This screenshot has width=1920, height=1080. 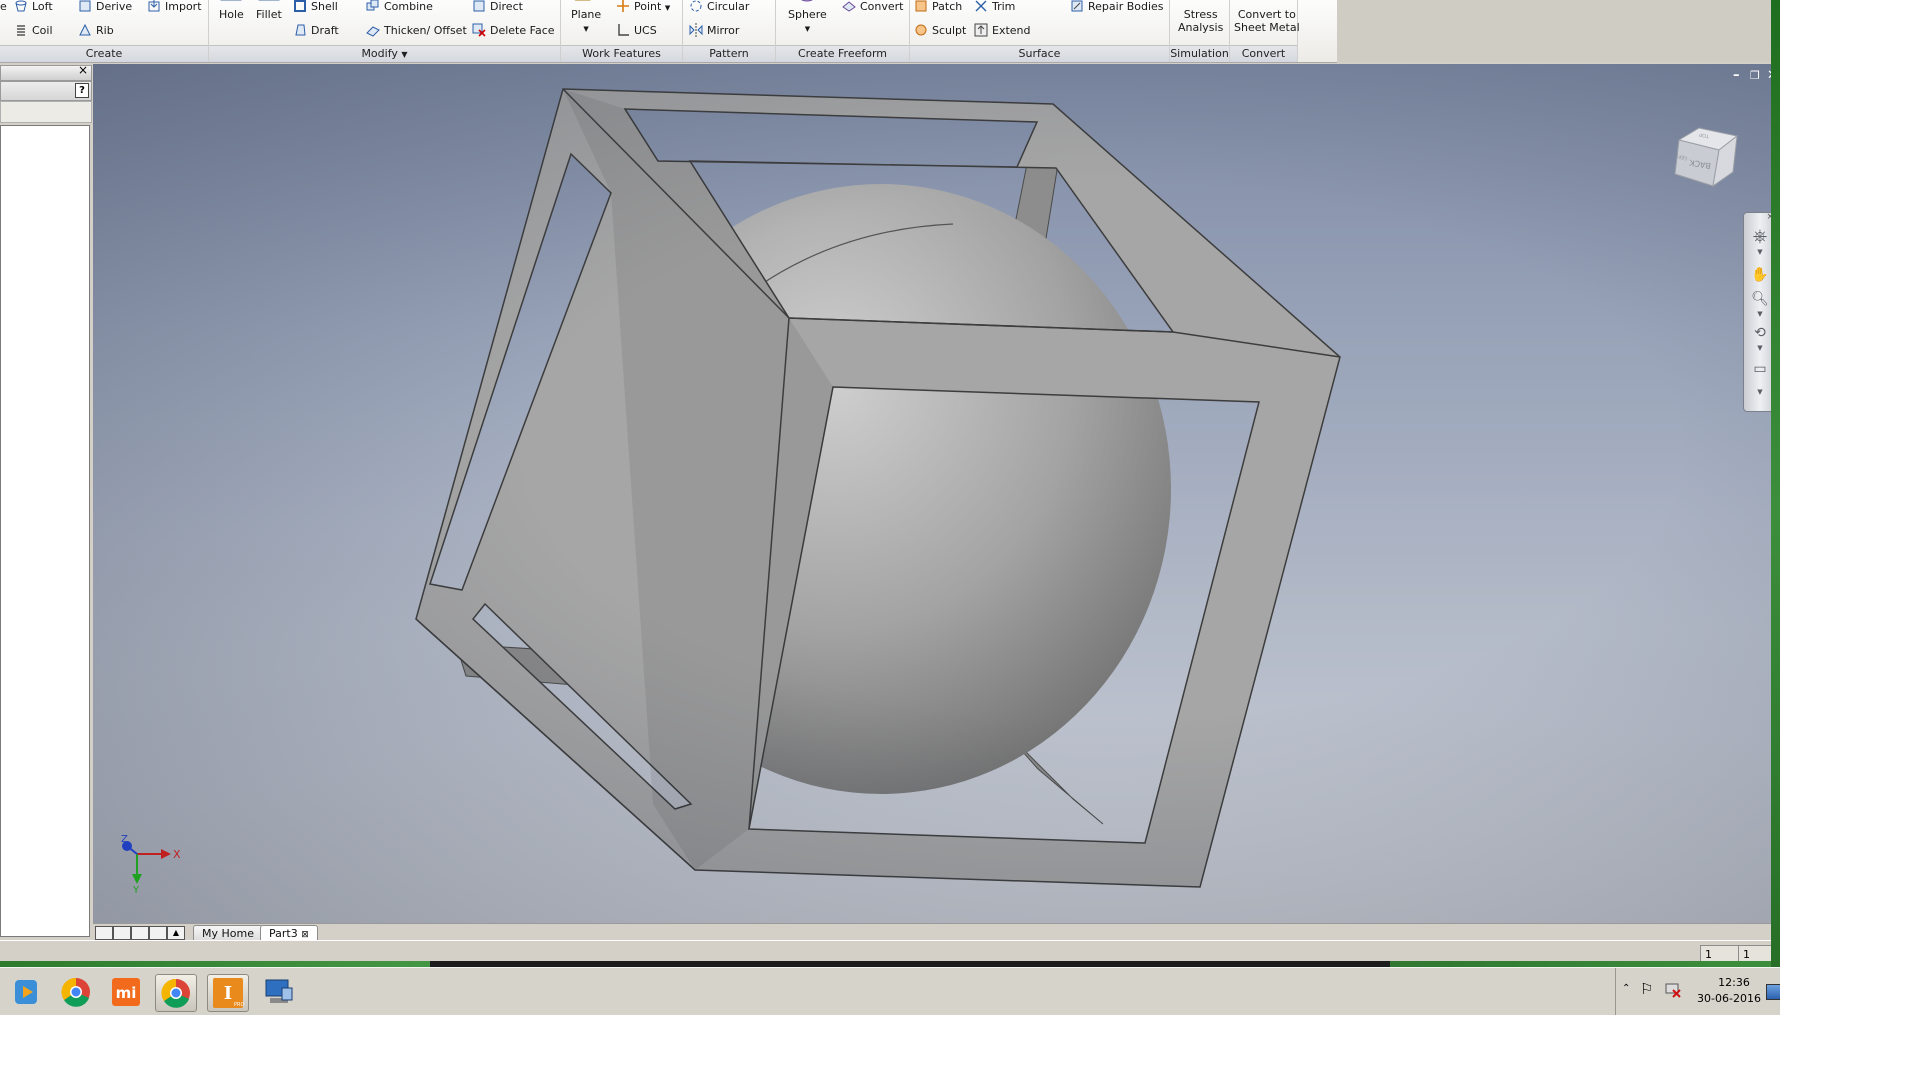 I want to click on delete-face-button: Delete Face, so click(x=513, y=31).